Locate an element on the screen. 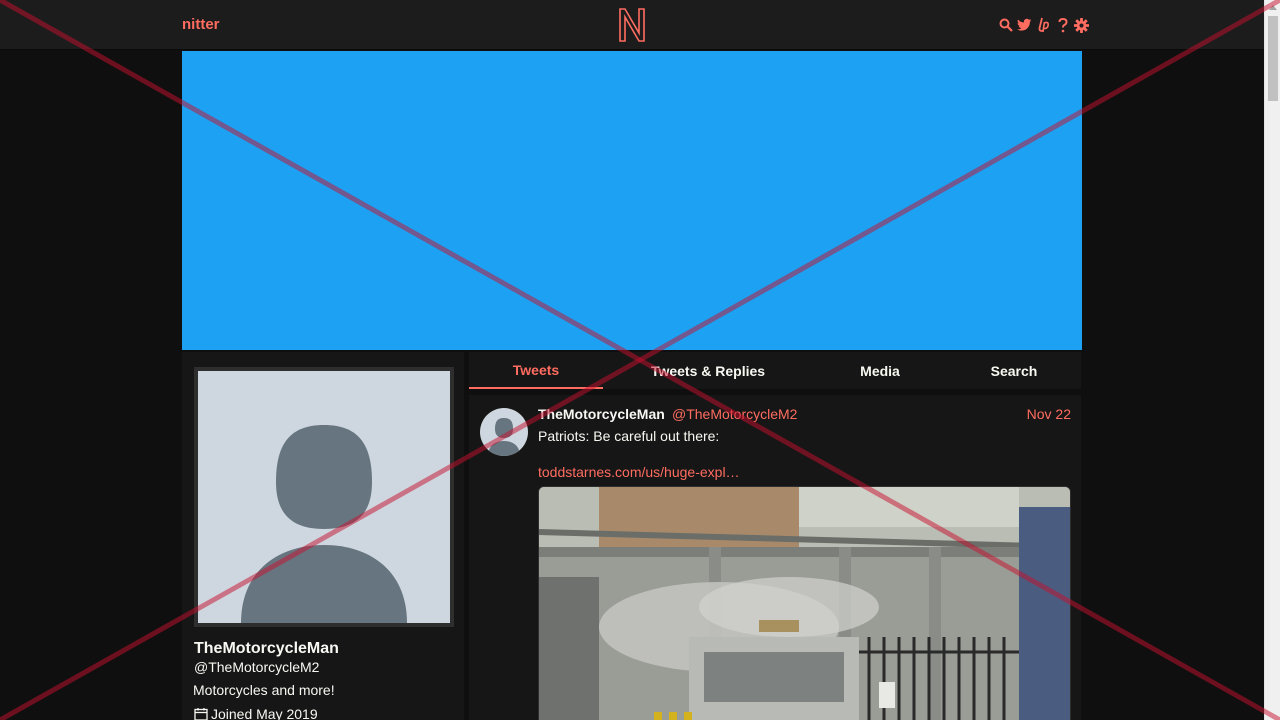 The width and height of the screenshot is (1280, 720). timeline-tabs: Tweets Tweets & Replies Media Search is located at coordinates (775, 370).